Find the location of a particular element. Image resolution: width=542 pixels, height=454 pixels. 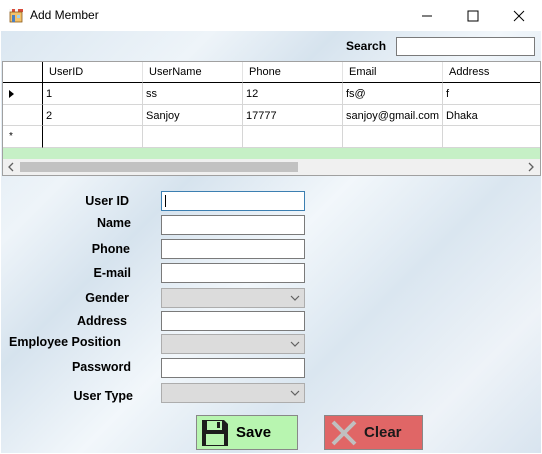

scroll-right-icon is located at coordinates (531, 167).